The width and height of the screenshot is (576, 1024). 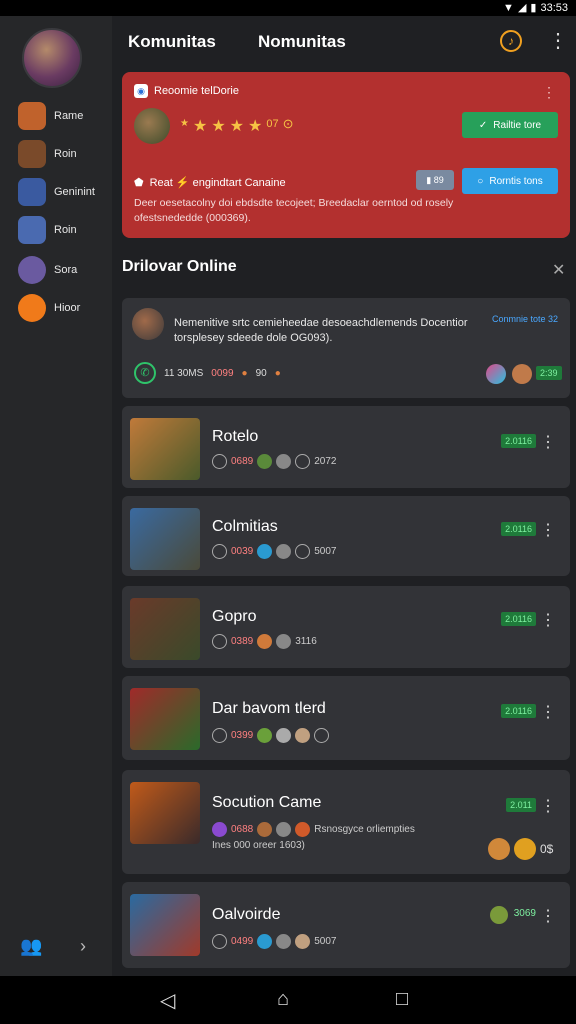 I want to click on primary-button: ✓ Railtie tore, so click(x=510, y=125).